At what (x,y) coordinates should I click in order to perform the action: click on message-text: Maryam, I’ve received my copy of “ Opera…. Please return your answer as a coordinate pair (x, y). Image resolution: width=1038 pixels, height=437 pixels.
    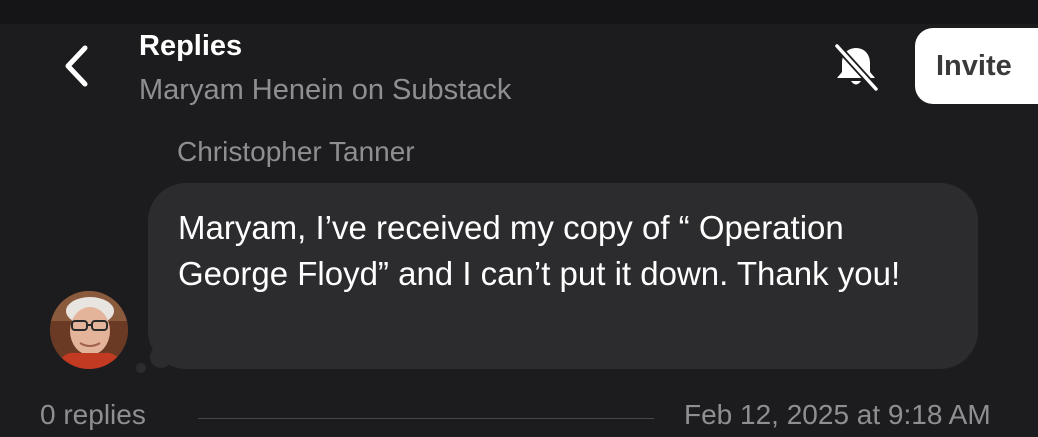
    Looking at the image, I should click on (539, 250).